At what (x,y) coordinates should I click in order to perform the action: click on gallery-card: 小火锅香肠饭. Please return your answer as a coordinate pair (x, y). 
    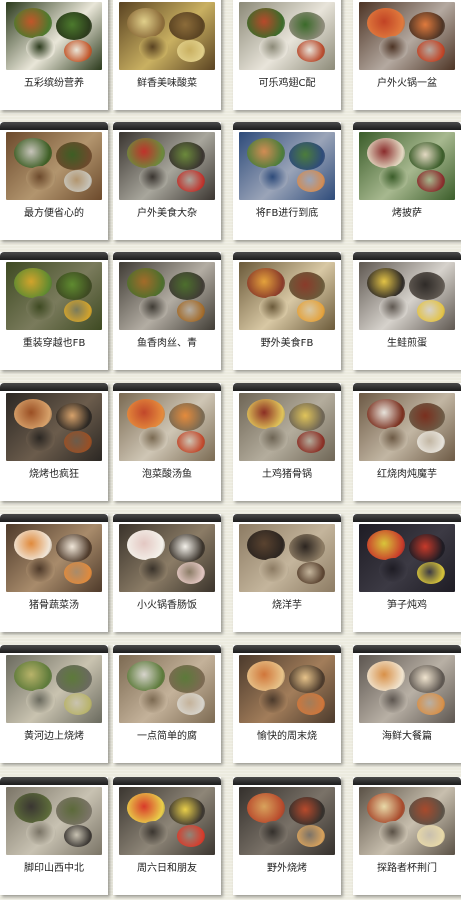
    Looking at the image, I should click on (167, 573).